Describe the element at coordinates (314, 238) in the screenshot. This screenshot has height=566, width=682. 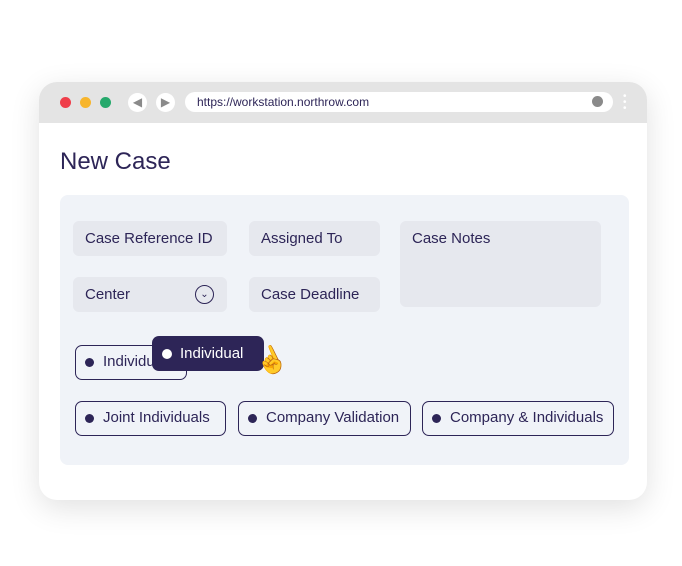
I see `assigned-to-field: Assigned To` at that location.